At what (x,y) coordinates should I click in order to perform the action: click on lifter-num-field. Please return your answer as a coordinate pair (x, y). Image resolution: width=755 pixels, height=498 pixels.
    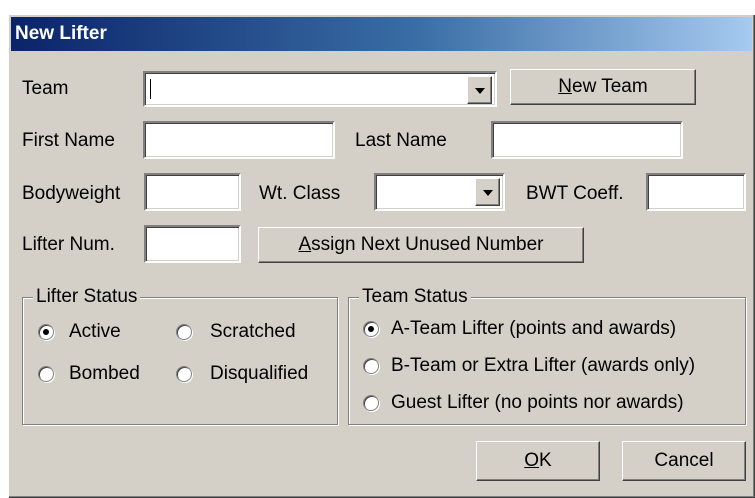
    Looking at the image, I should click on (192, 244).